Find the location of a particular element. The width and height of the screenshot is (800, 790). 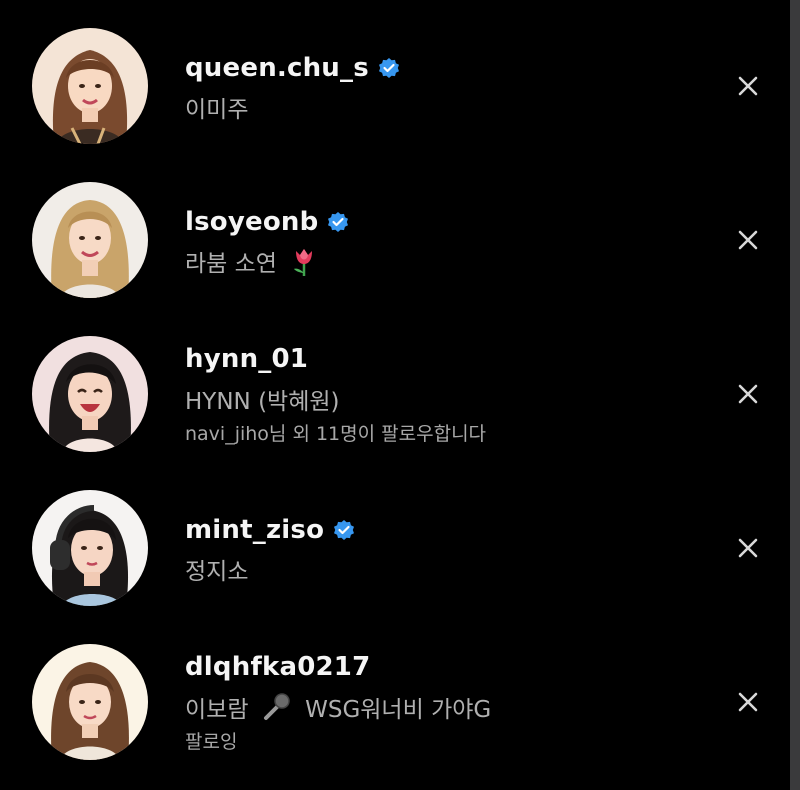

username-line: queen.chu_s is located at coordinates (293, 68).